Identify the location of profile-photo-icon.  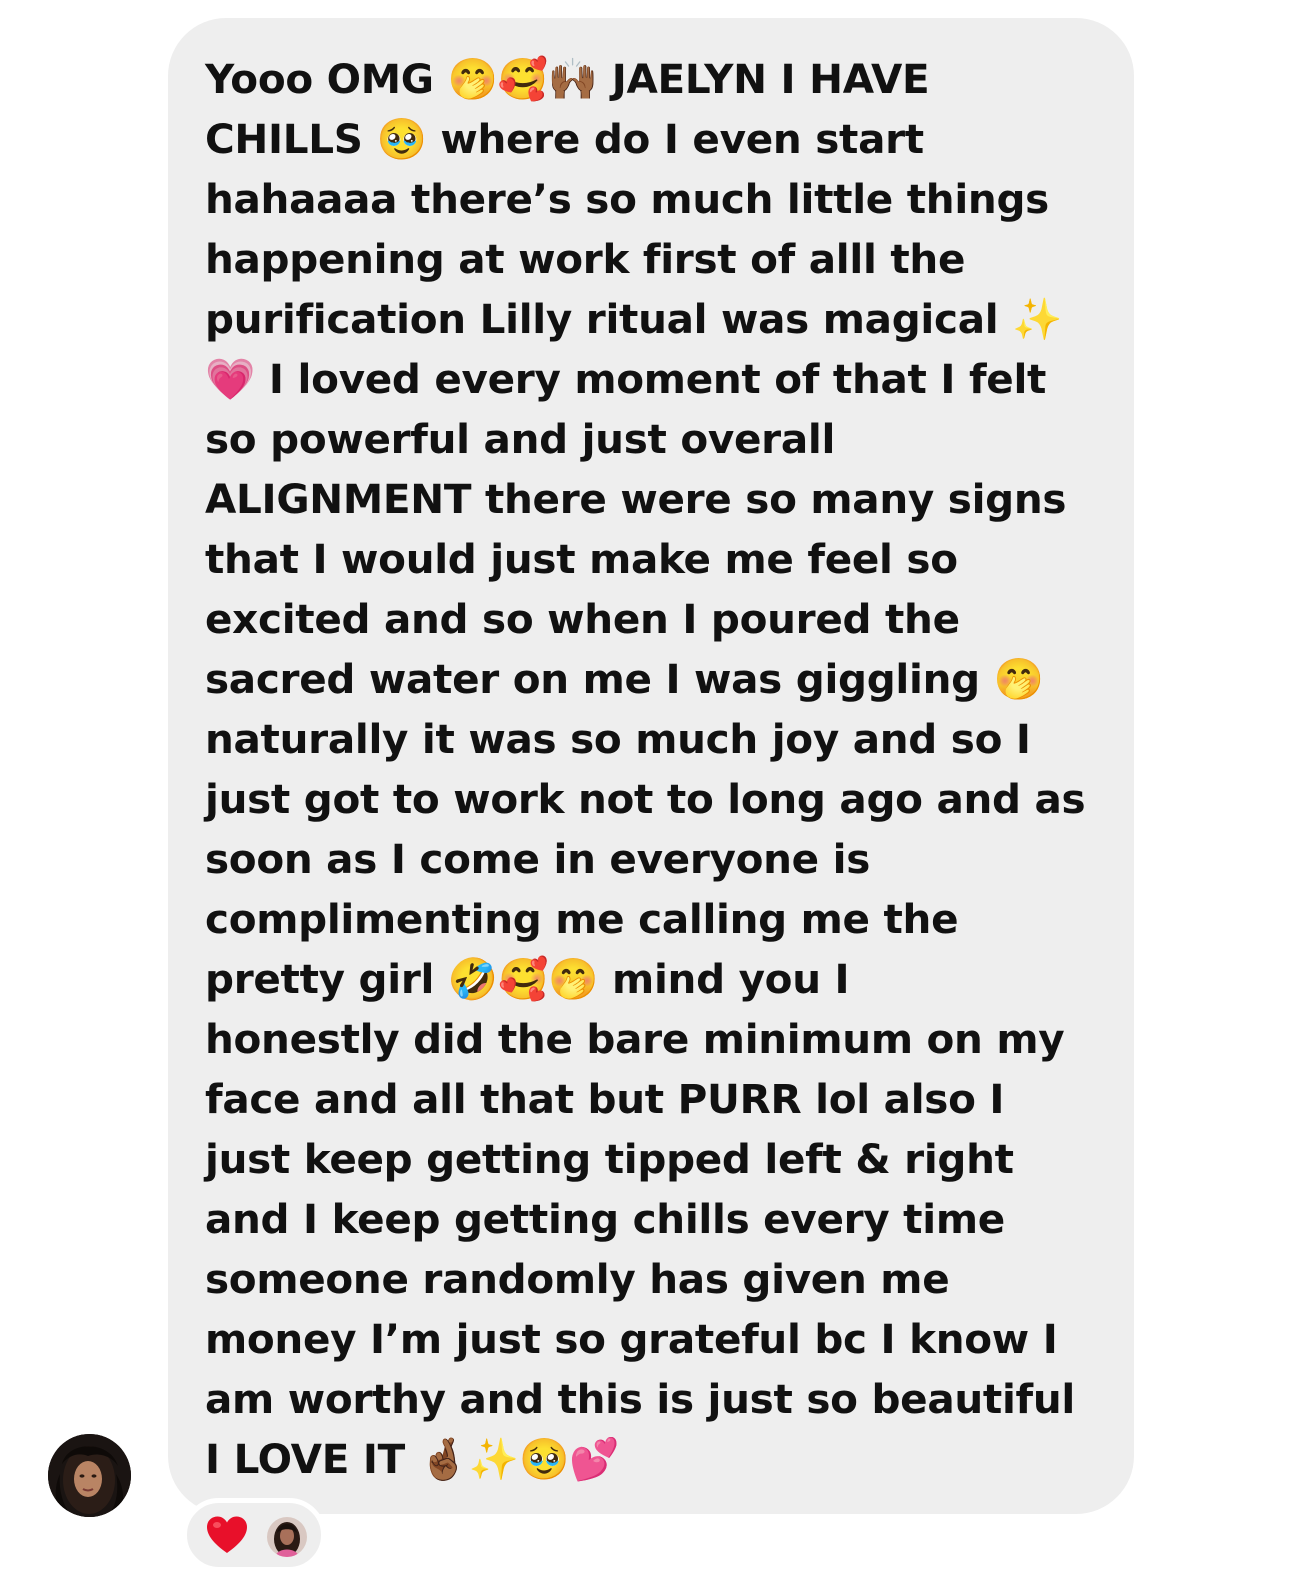
(89, 1475).